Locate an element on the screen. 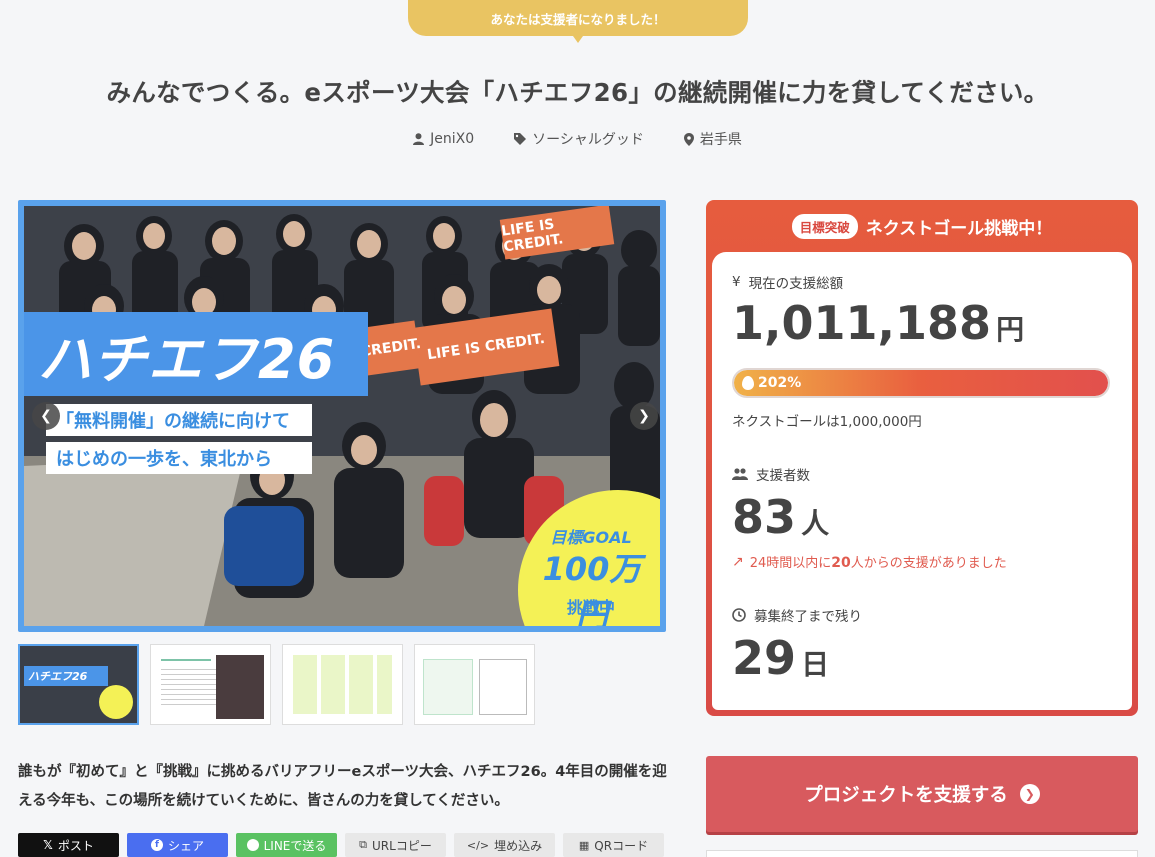 This screenshot has width=1155, height=857. supporter-banner-text: あなたは支援者になりました！ is located at coordinates (578, 19).